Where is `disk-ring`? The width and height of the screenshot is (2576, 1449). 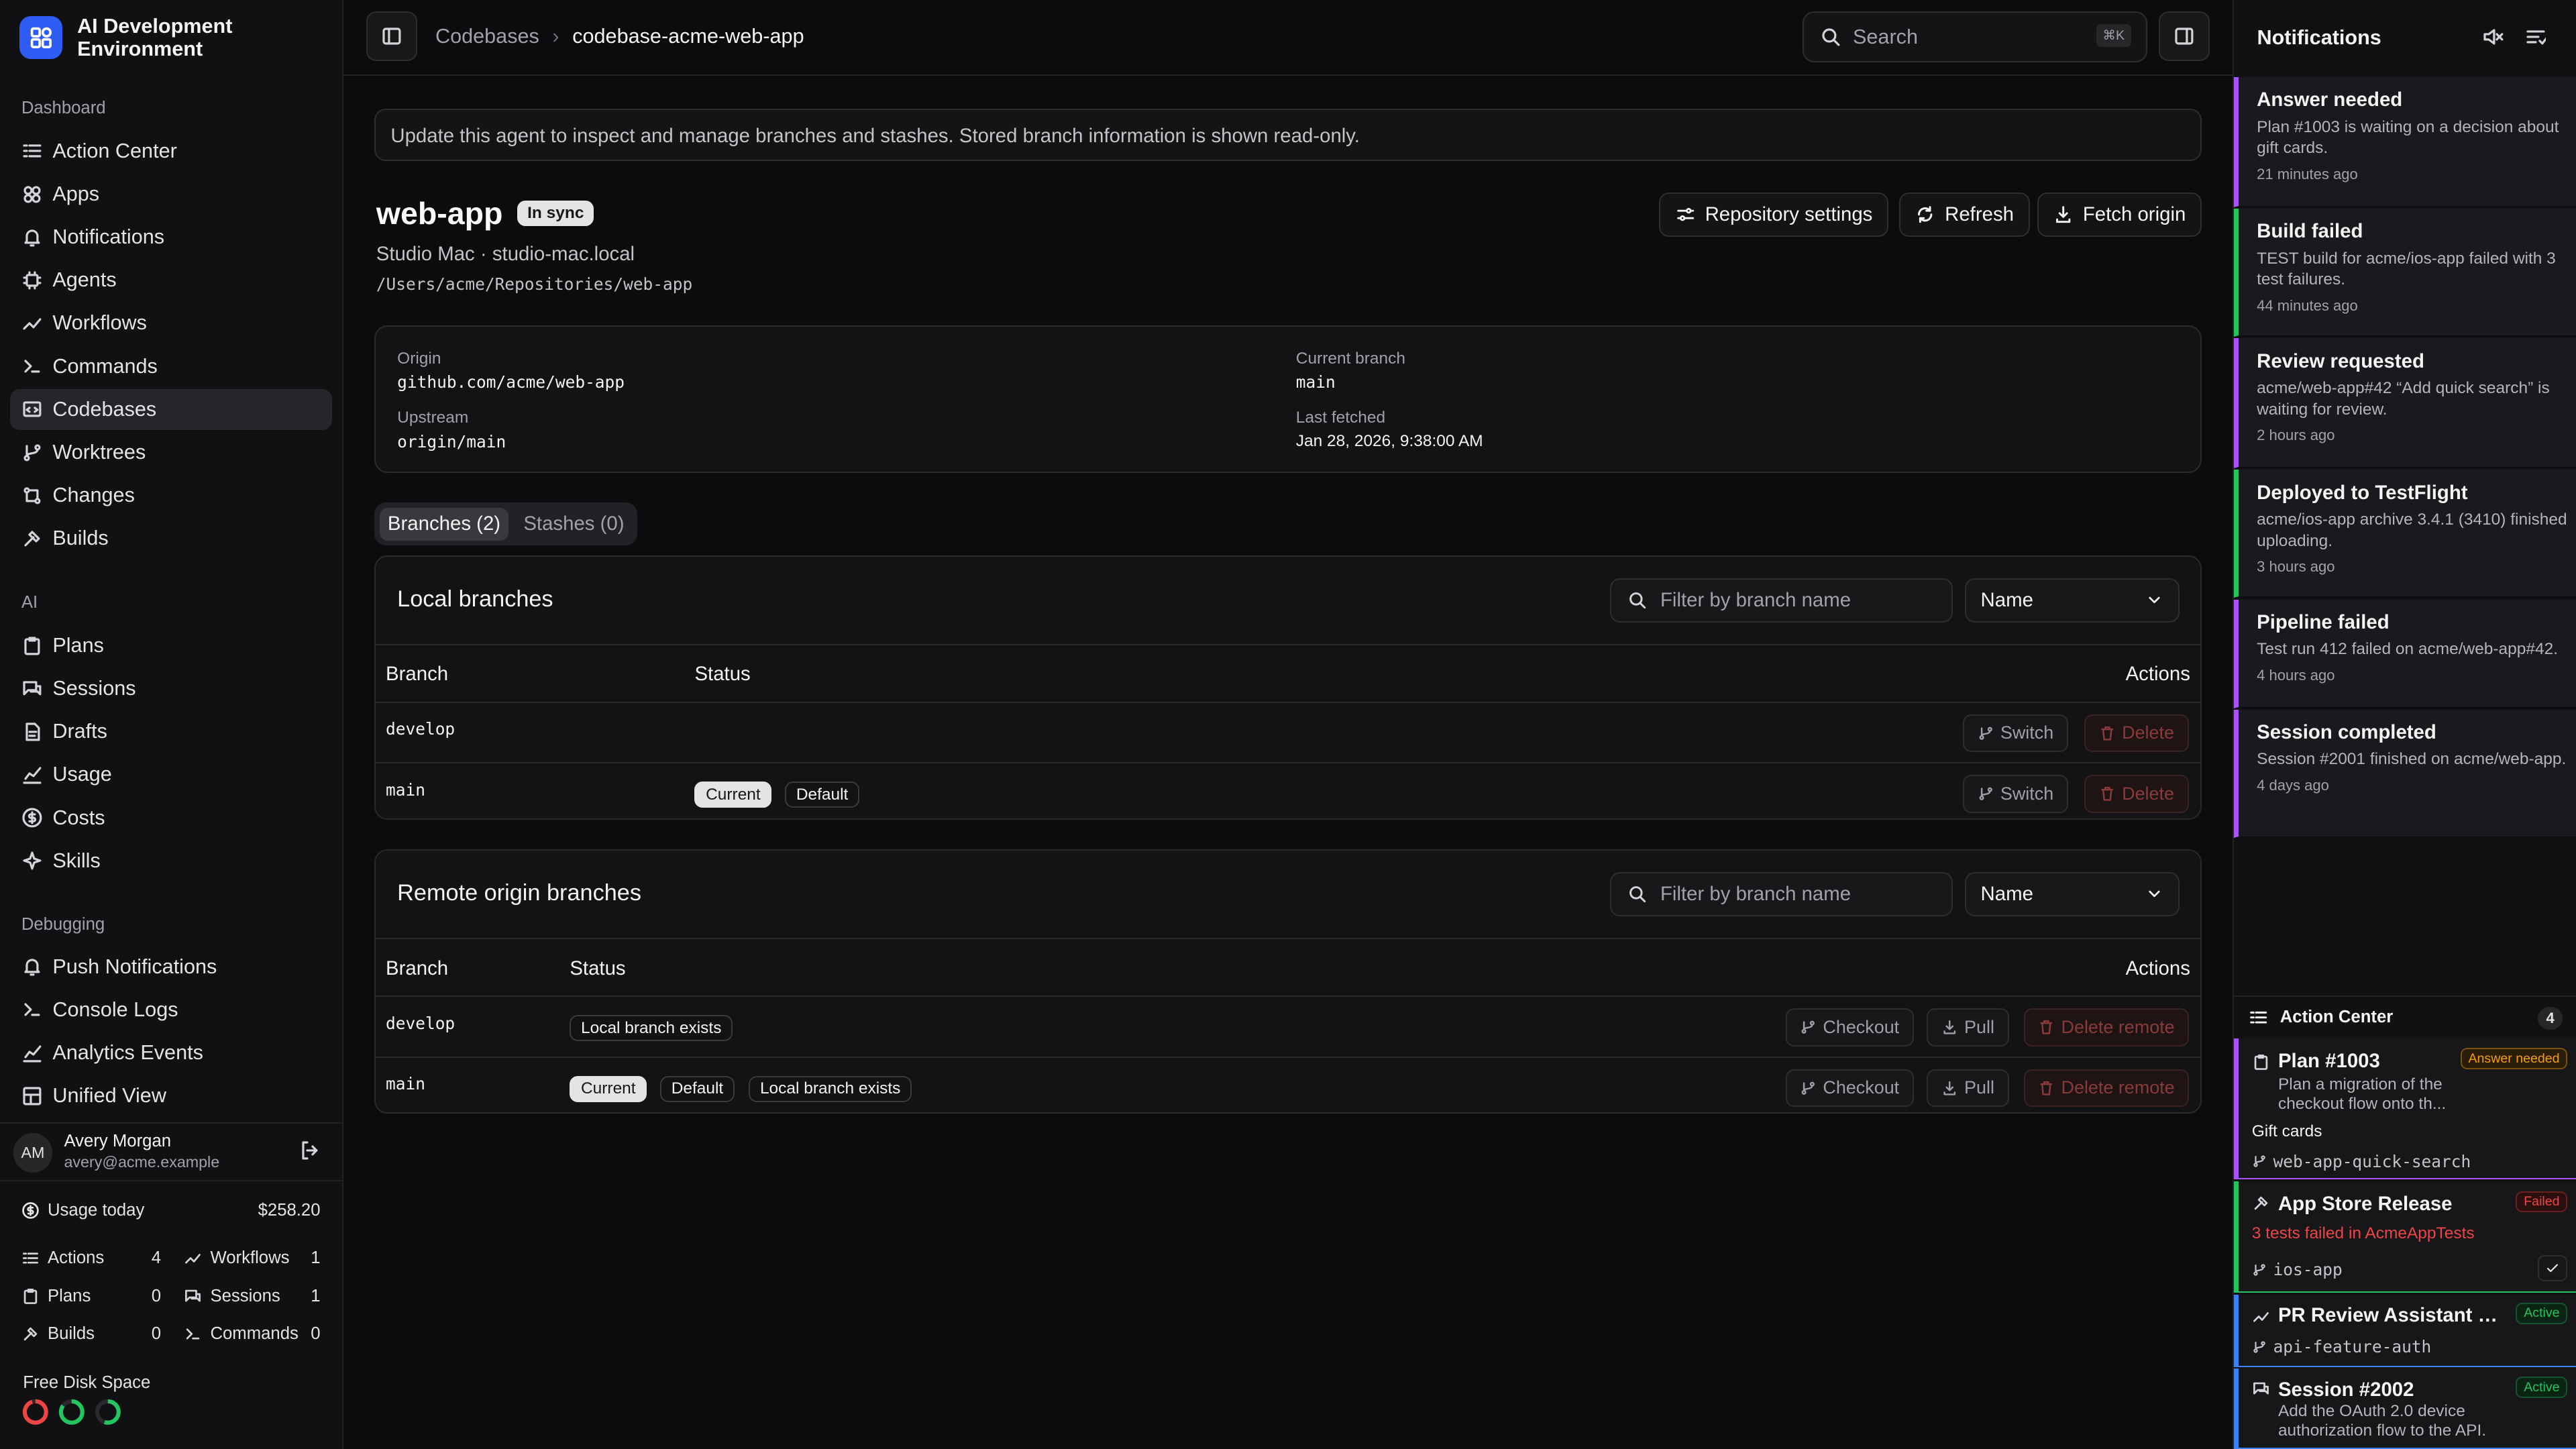 disk-ring is located at coordinates (72, 1412).